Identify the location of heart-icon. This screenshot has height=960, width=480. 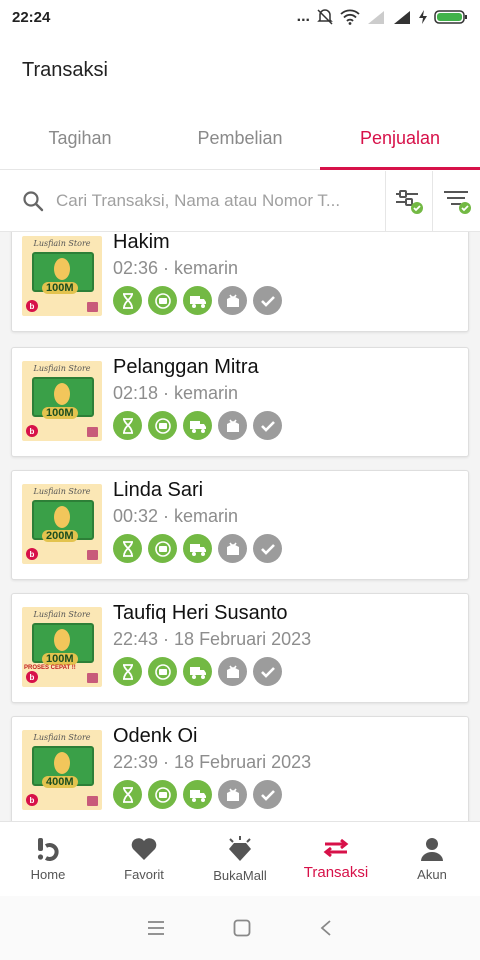
(144, 849).